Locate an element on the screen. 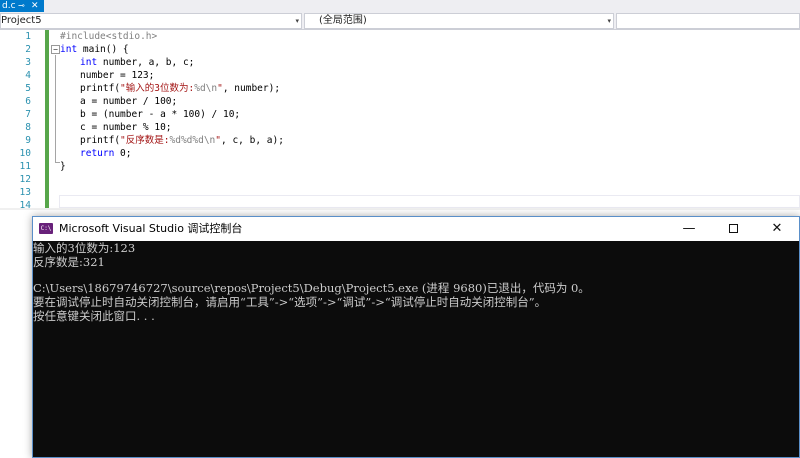 This screenshot has height=458, width=800. scope-dropdown-value: (全局范围) is located at coordinates (343, 20).